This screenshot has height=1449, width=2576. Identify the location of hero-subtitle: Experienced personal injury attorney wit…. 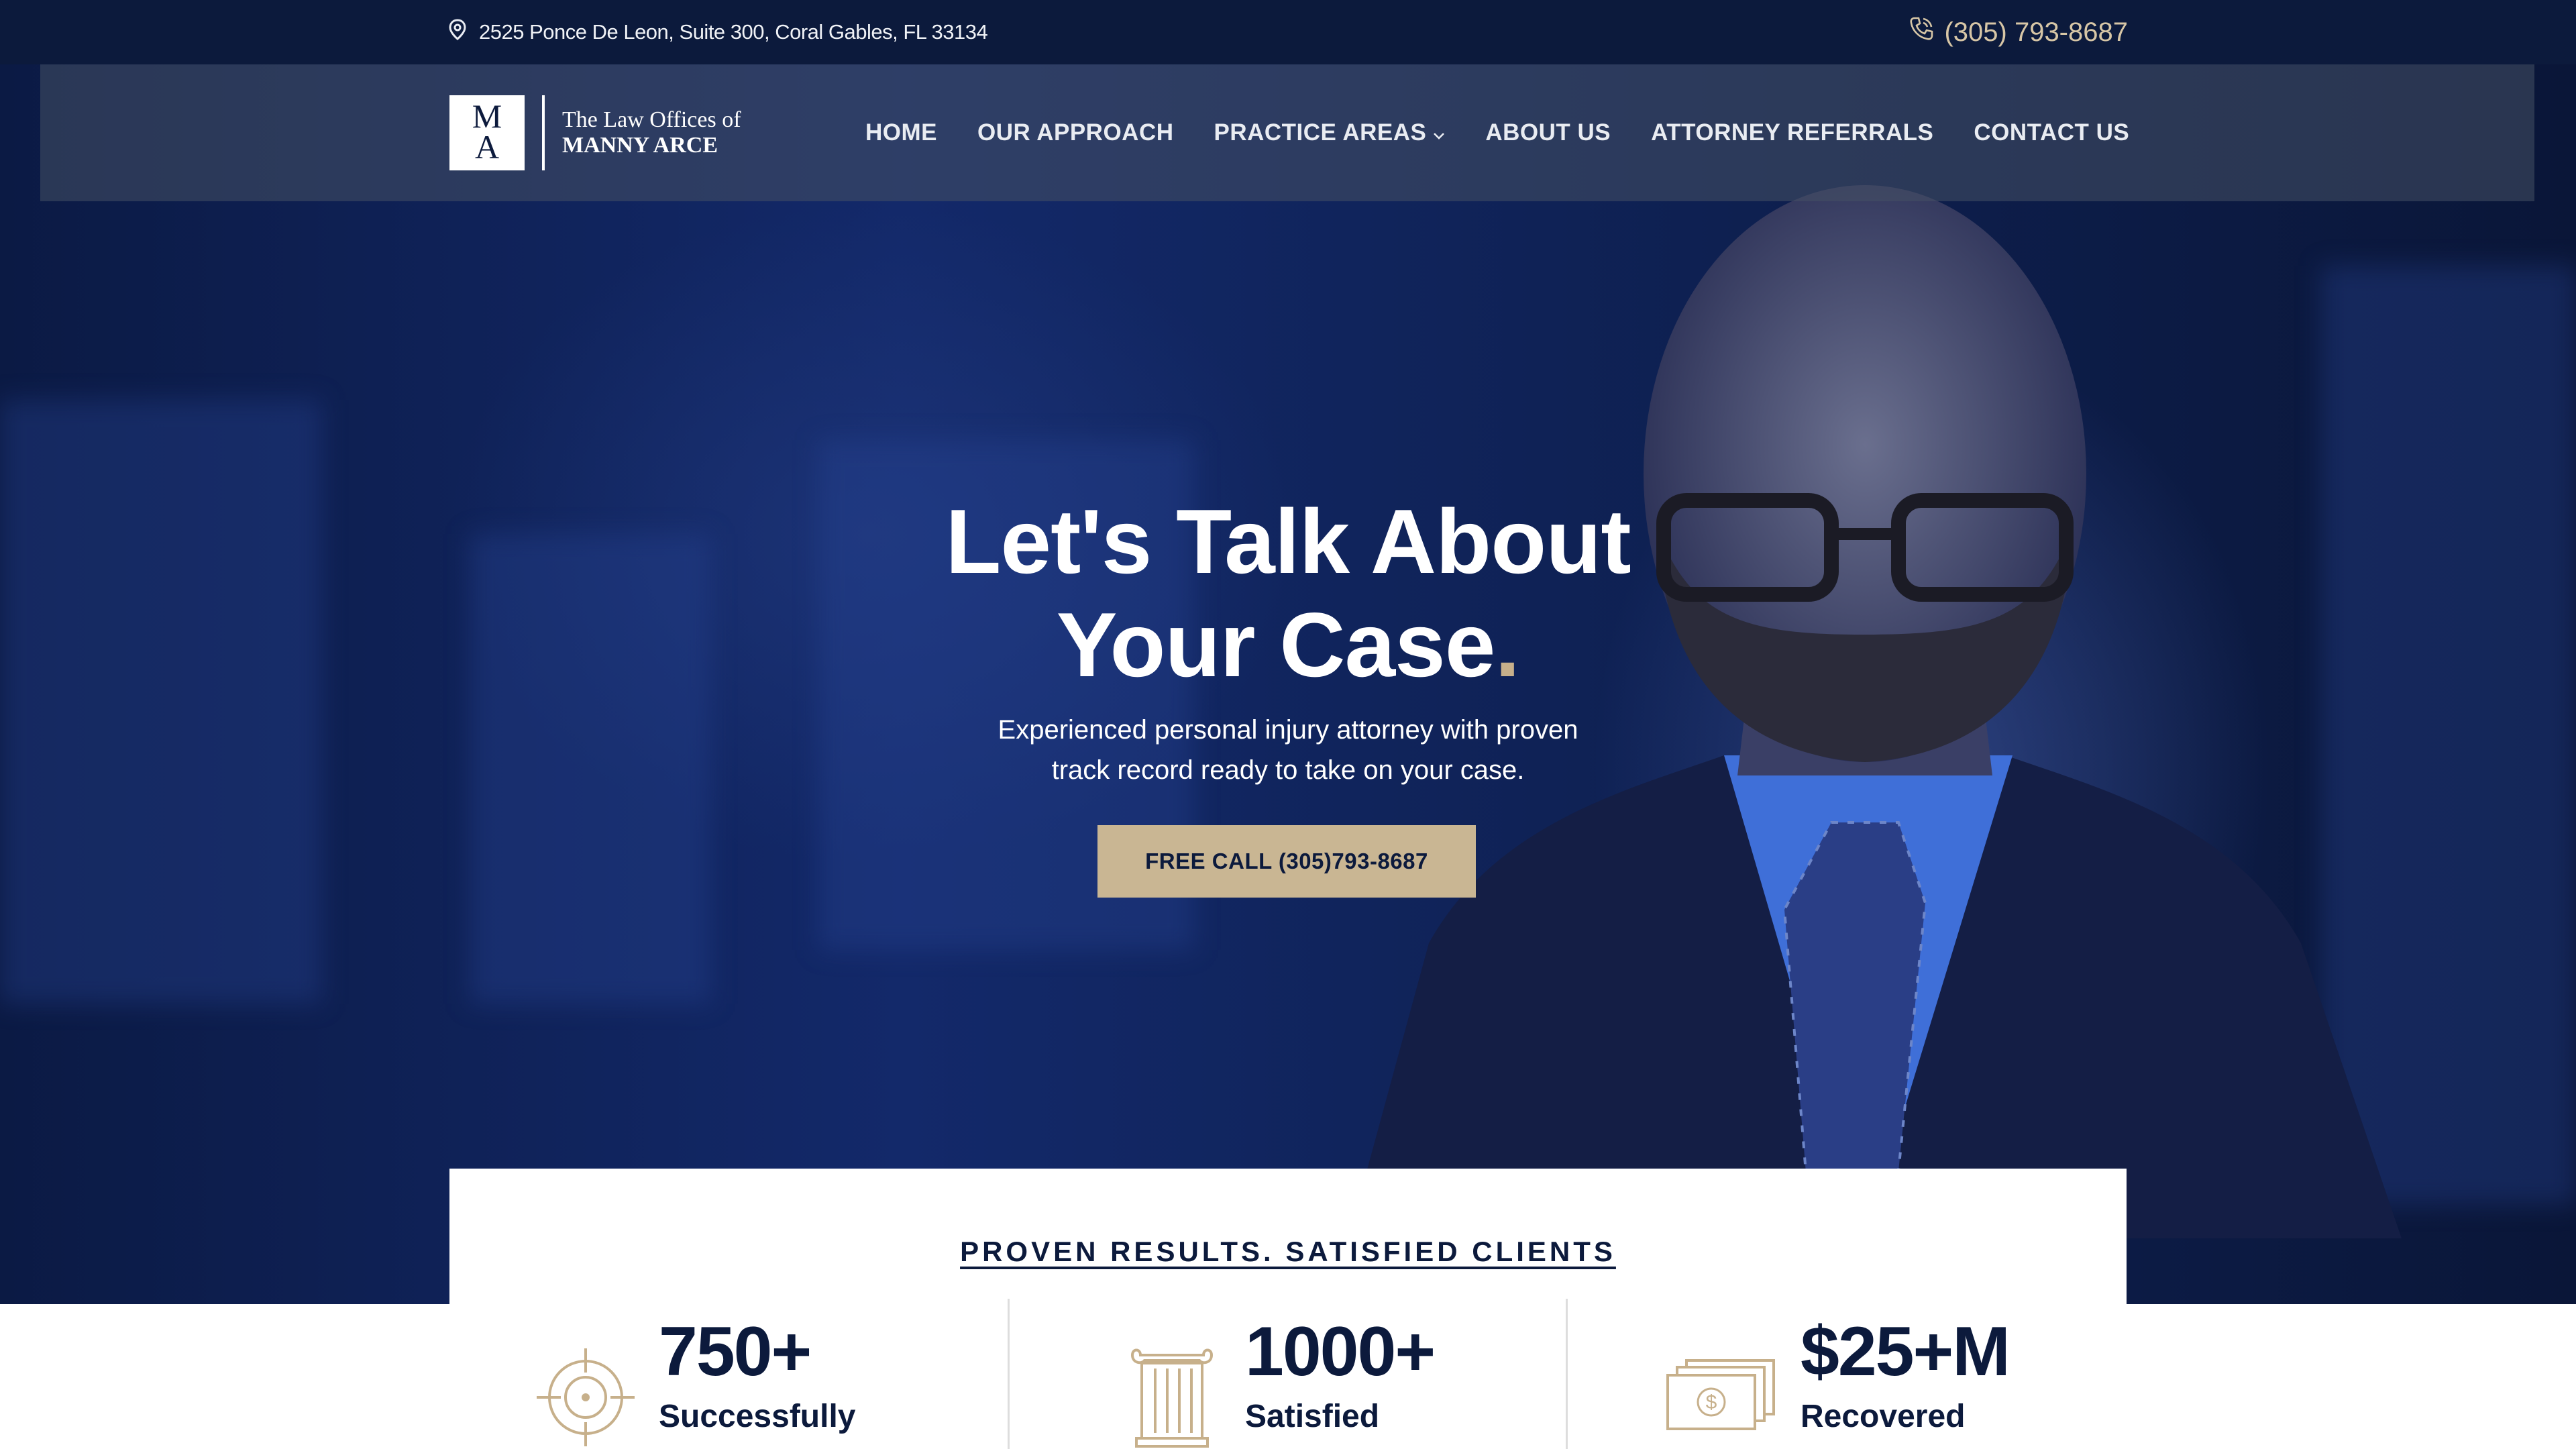
(1288, 750).